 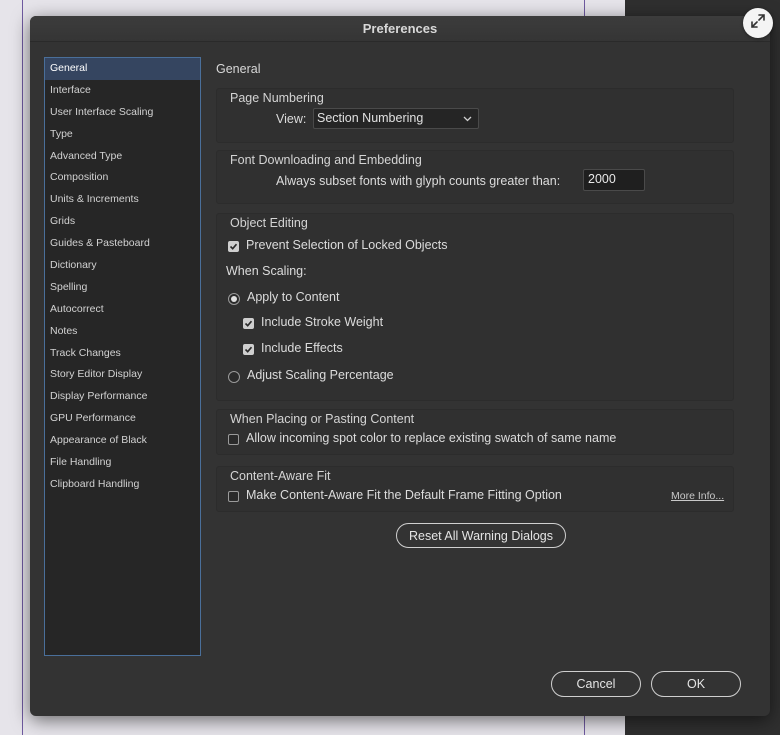 I want to click on sidebar-item-notes: Notes, so click(x=122, y=332).